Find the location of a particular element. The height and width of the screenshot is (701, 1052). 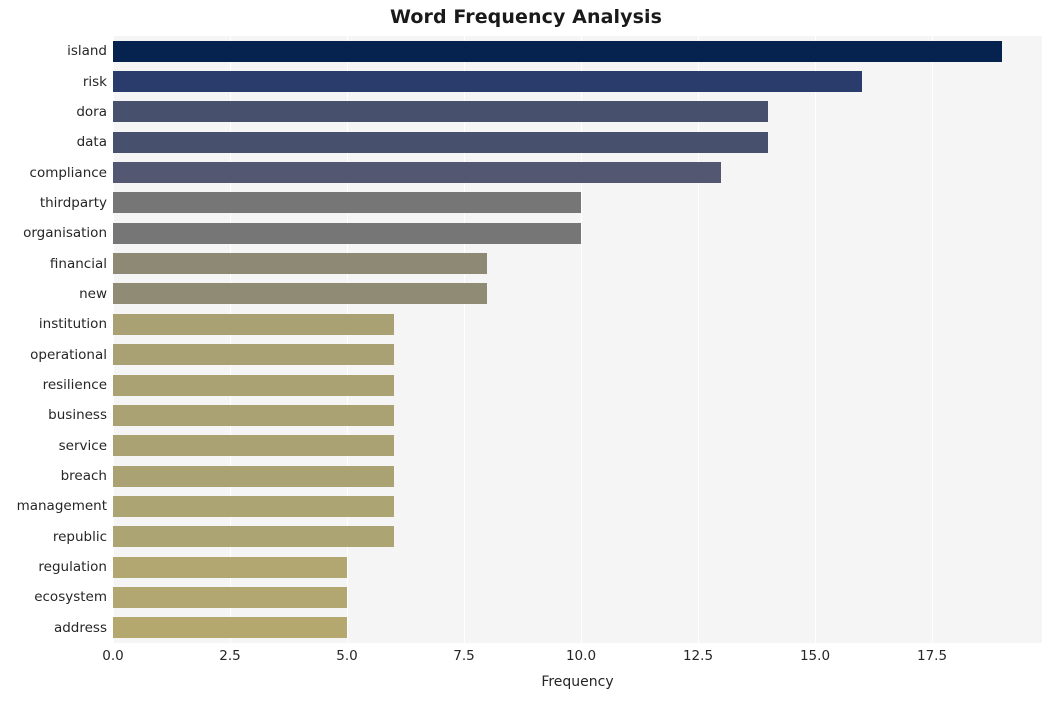

x-tick-label: 17.5 is located at coordinates (932, 656).